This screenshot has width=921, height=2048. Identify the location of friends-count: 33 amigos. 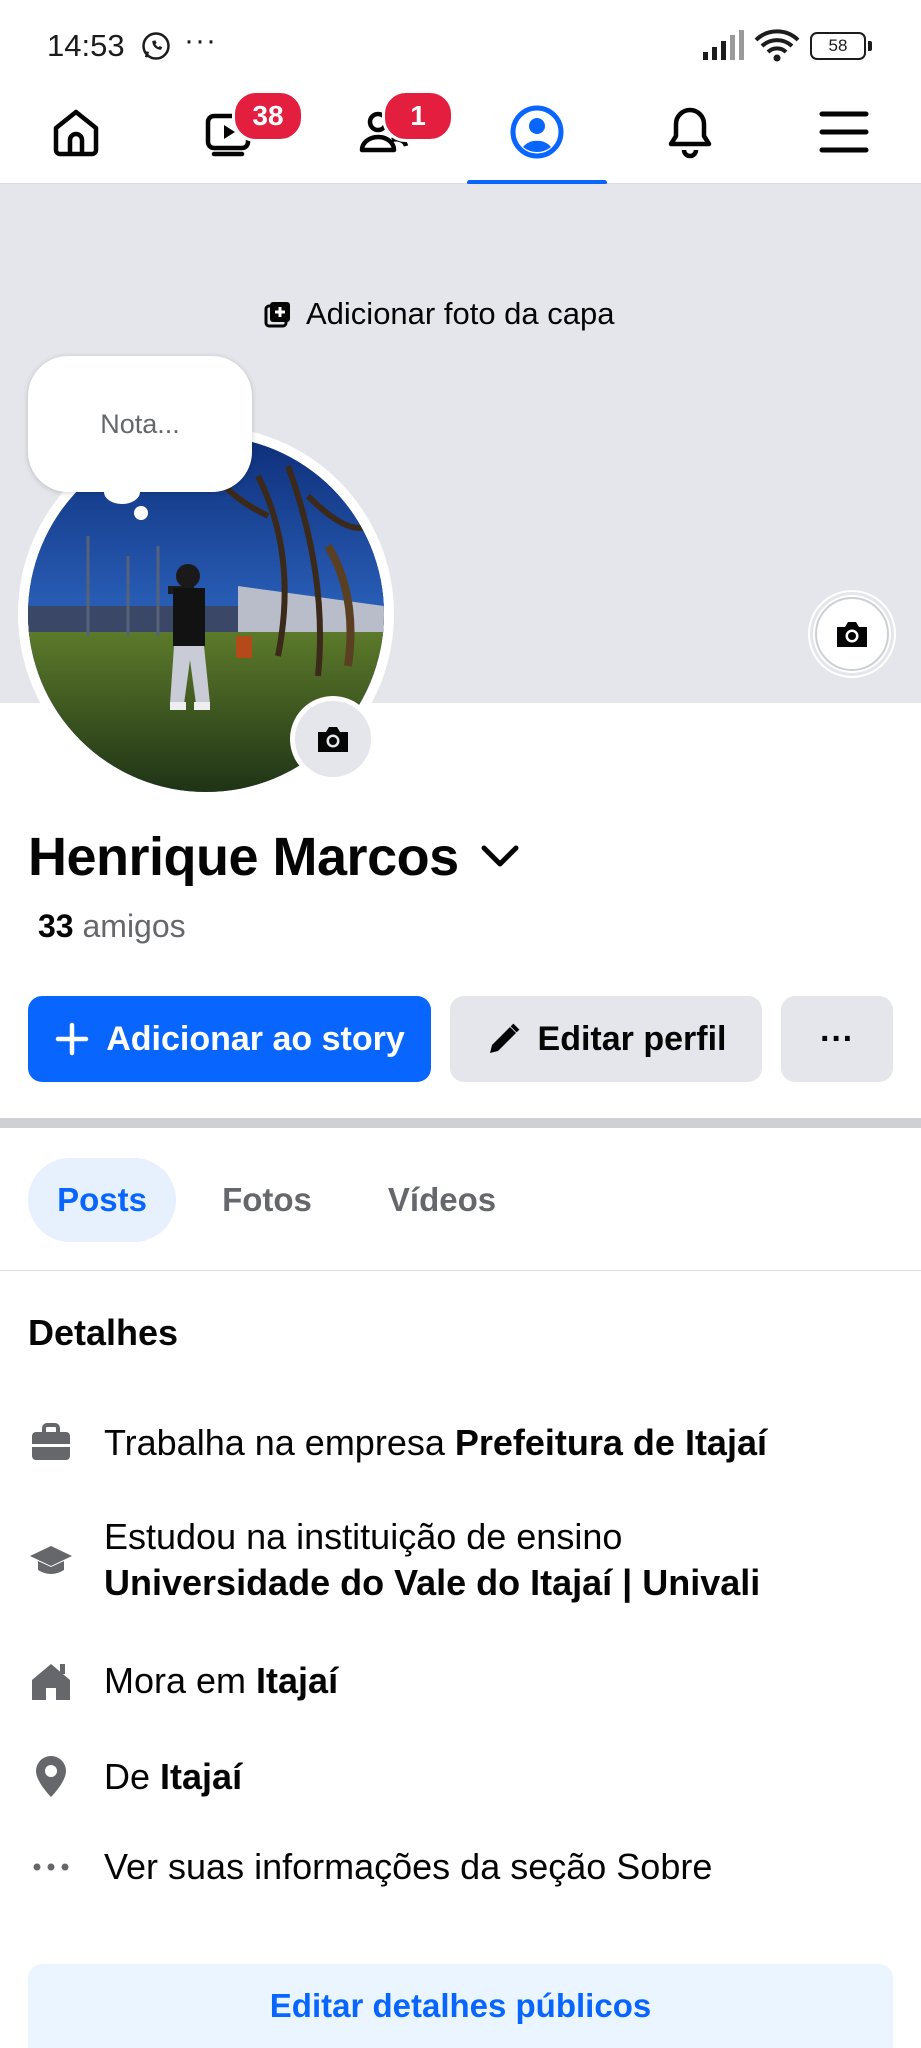
(112, 926).